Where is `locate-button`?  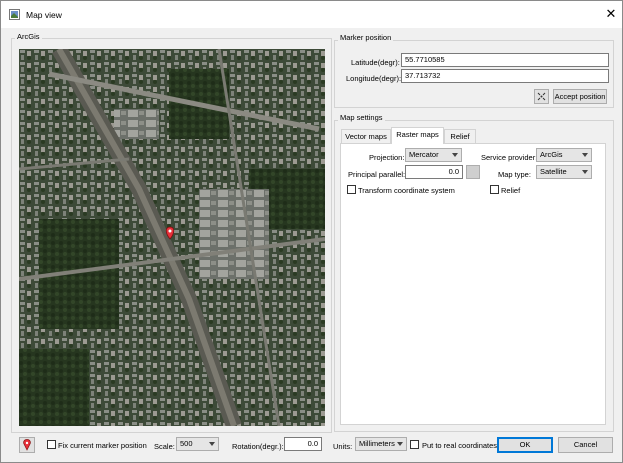
locate-button is located at coordinates (541, 96).